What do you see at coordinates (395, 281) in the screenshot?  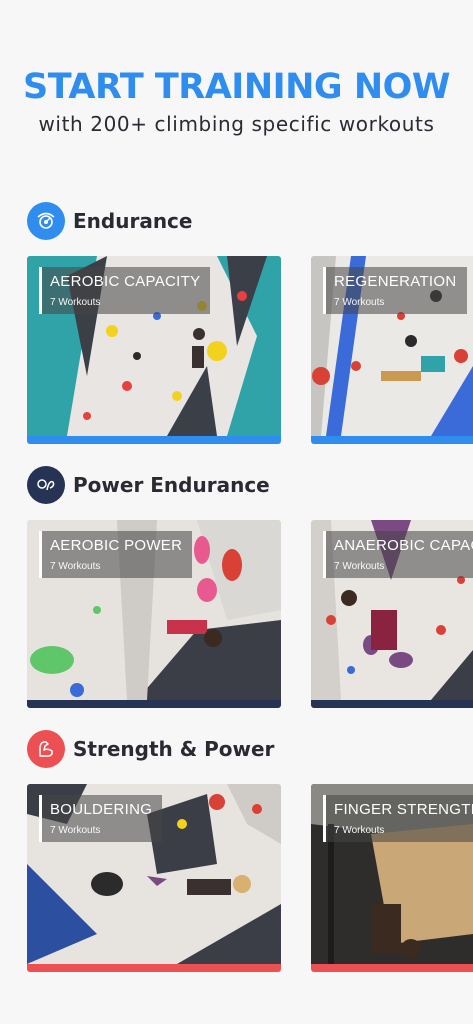 I see `card-title: REGENERATION` at bounding box center [395, 281].